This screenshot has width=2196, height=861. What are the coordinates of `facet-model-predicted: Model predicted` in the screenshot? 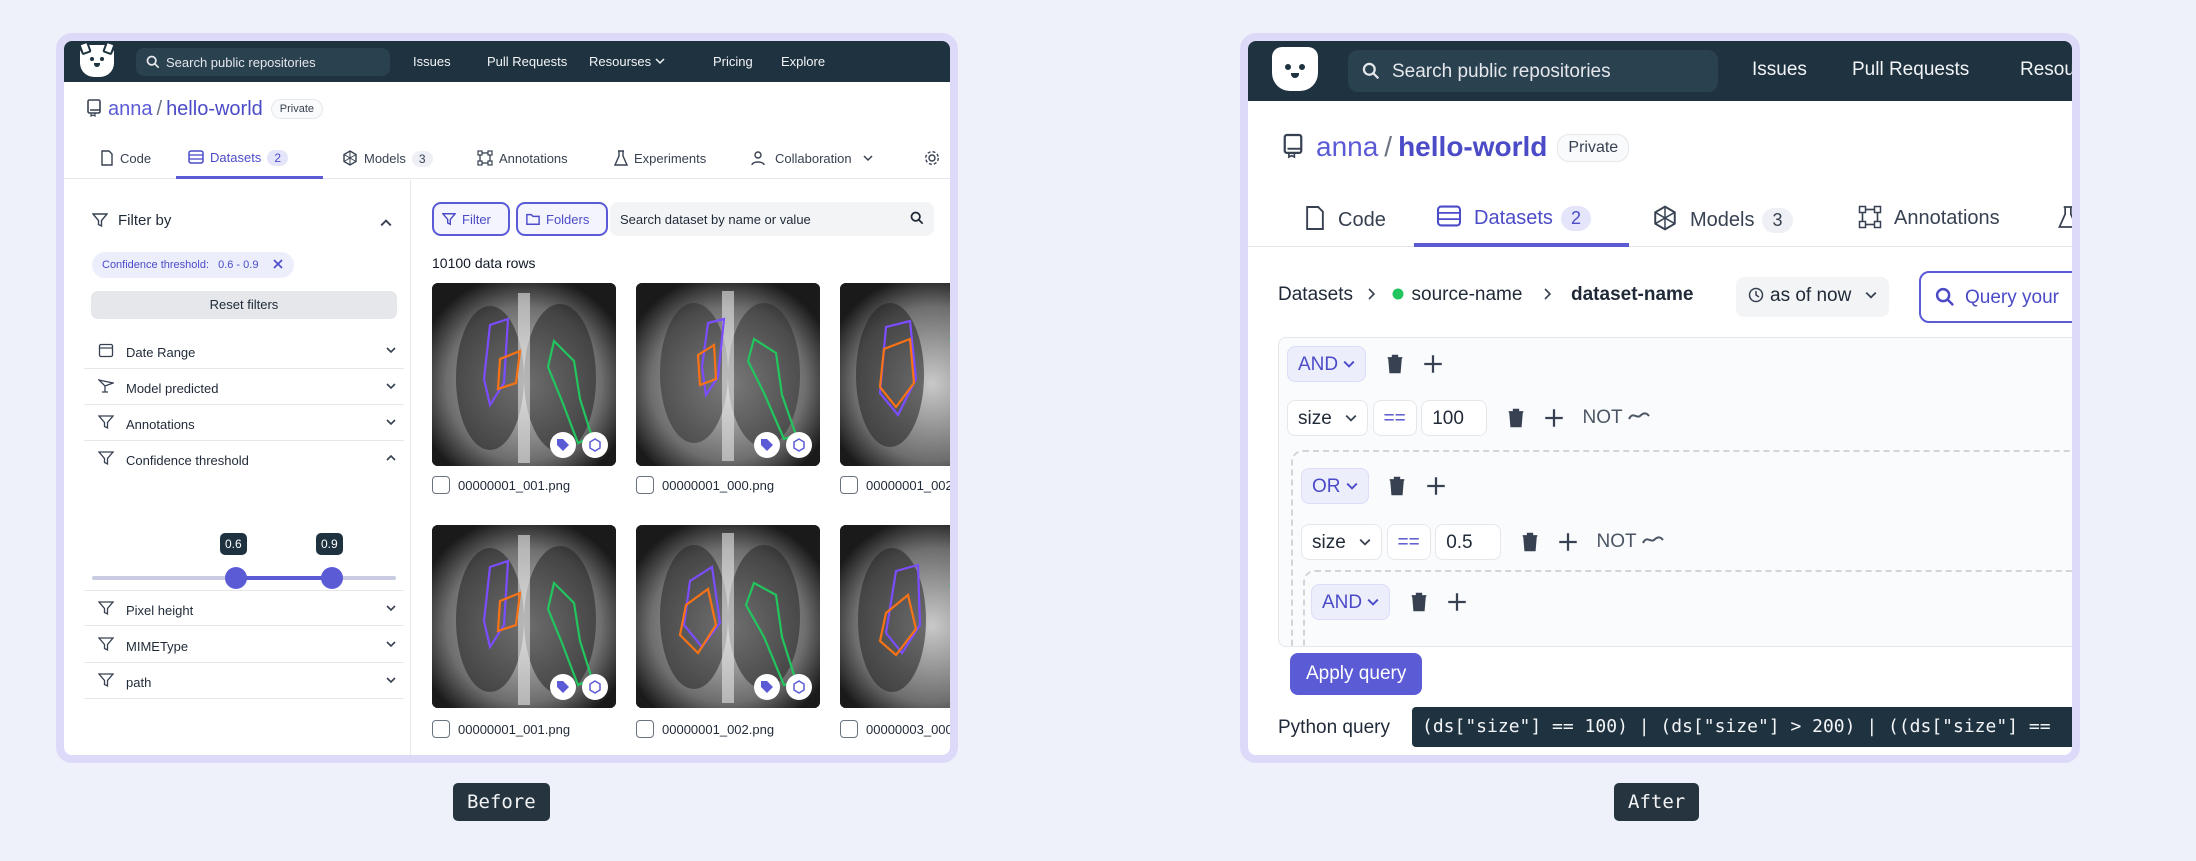 It's located at (244, 387).